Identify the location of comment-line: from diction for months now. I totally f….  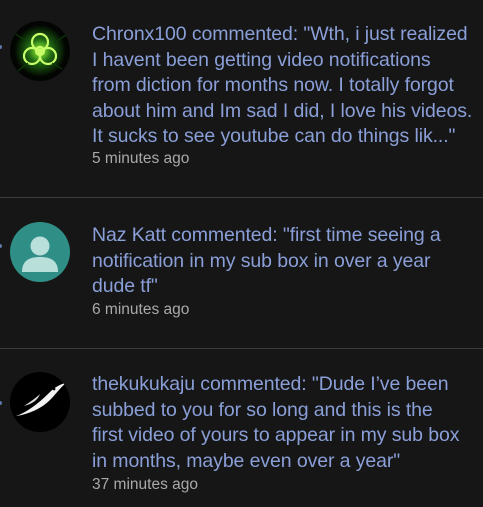
(273, 85).